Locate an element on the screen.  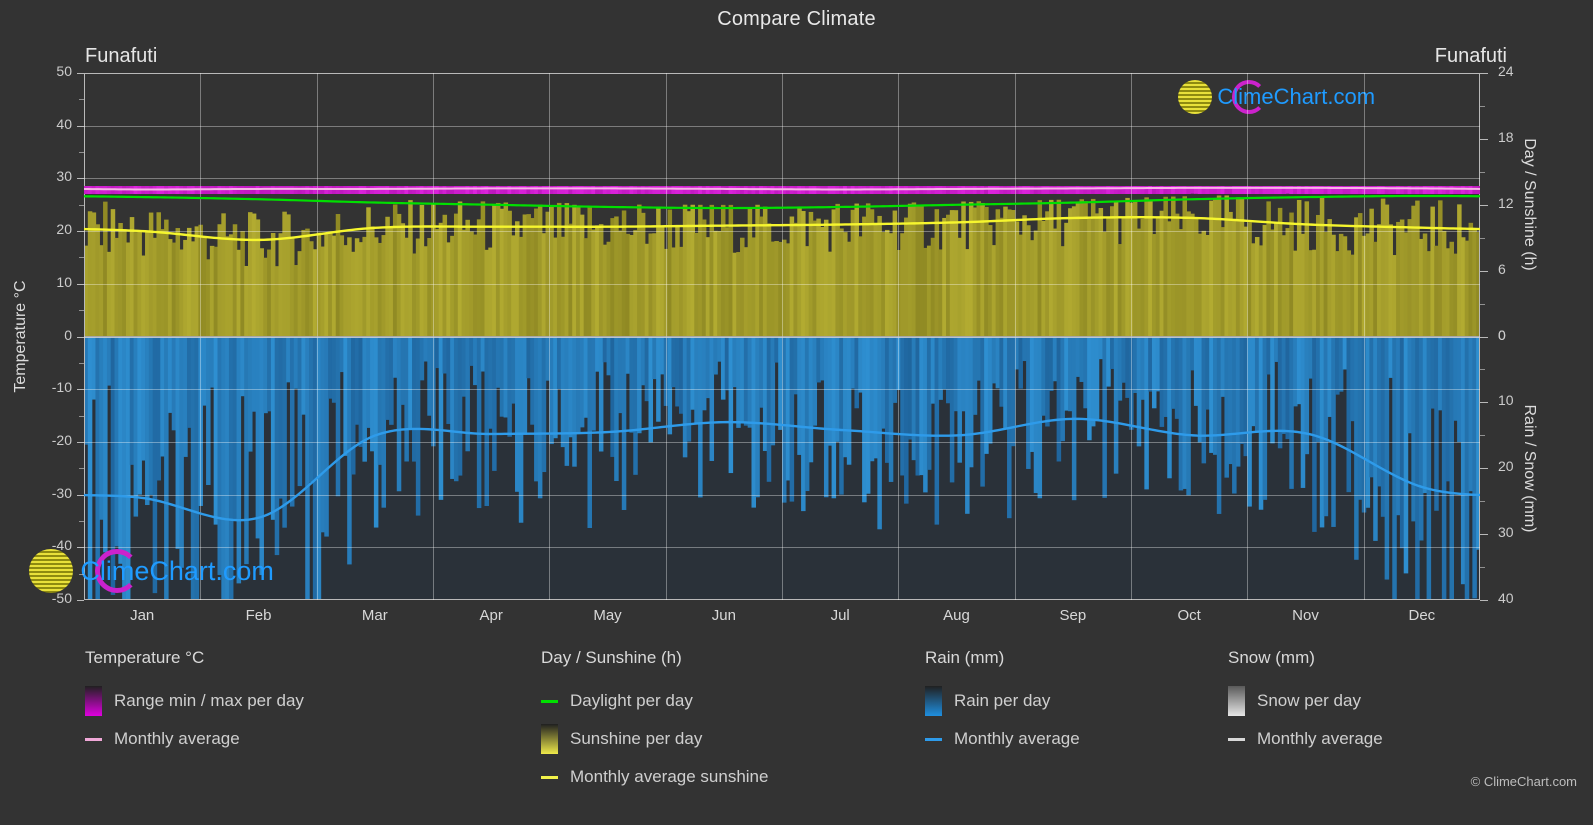
legend-item-label: Range min / max per day is located at coordinates (209, 700).